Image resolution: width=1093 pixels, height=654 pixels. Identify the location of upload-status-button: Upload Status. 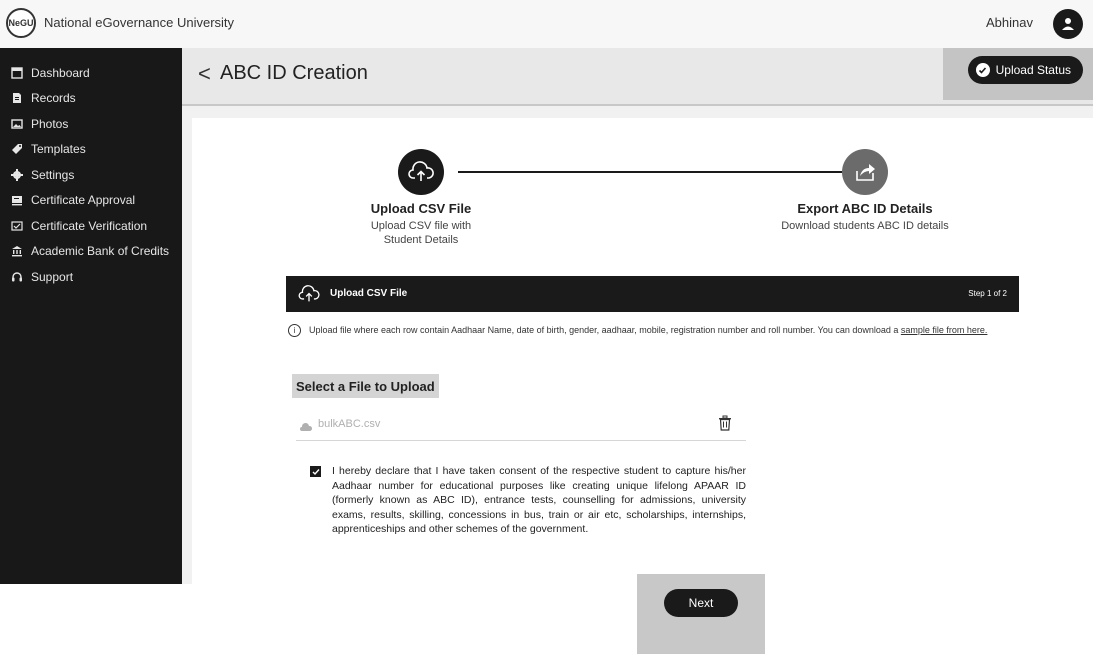
(1025, 70).